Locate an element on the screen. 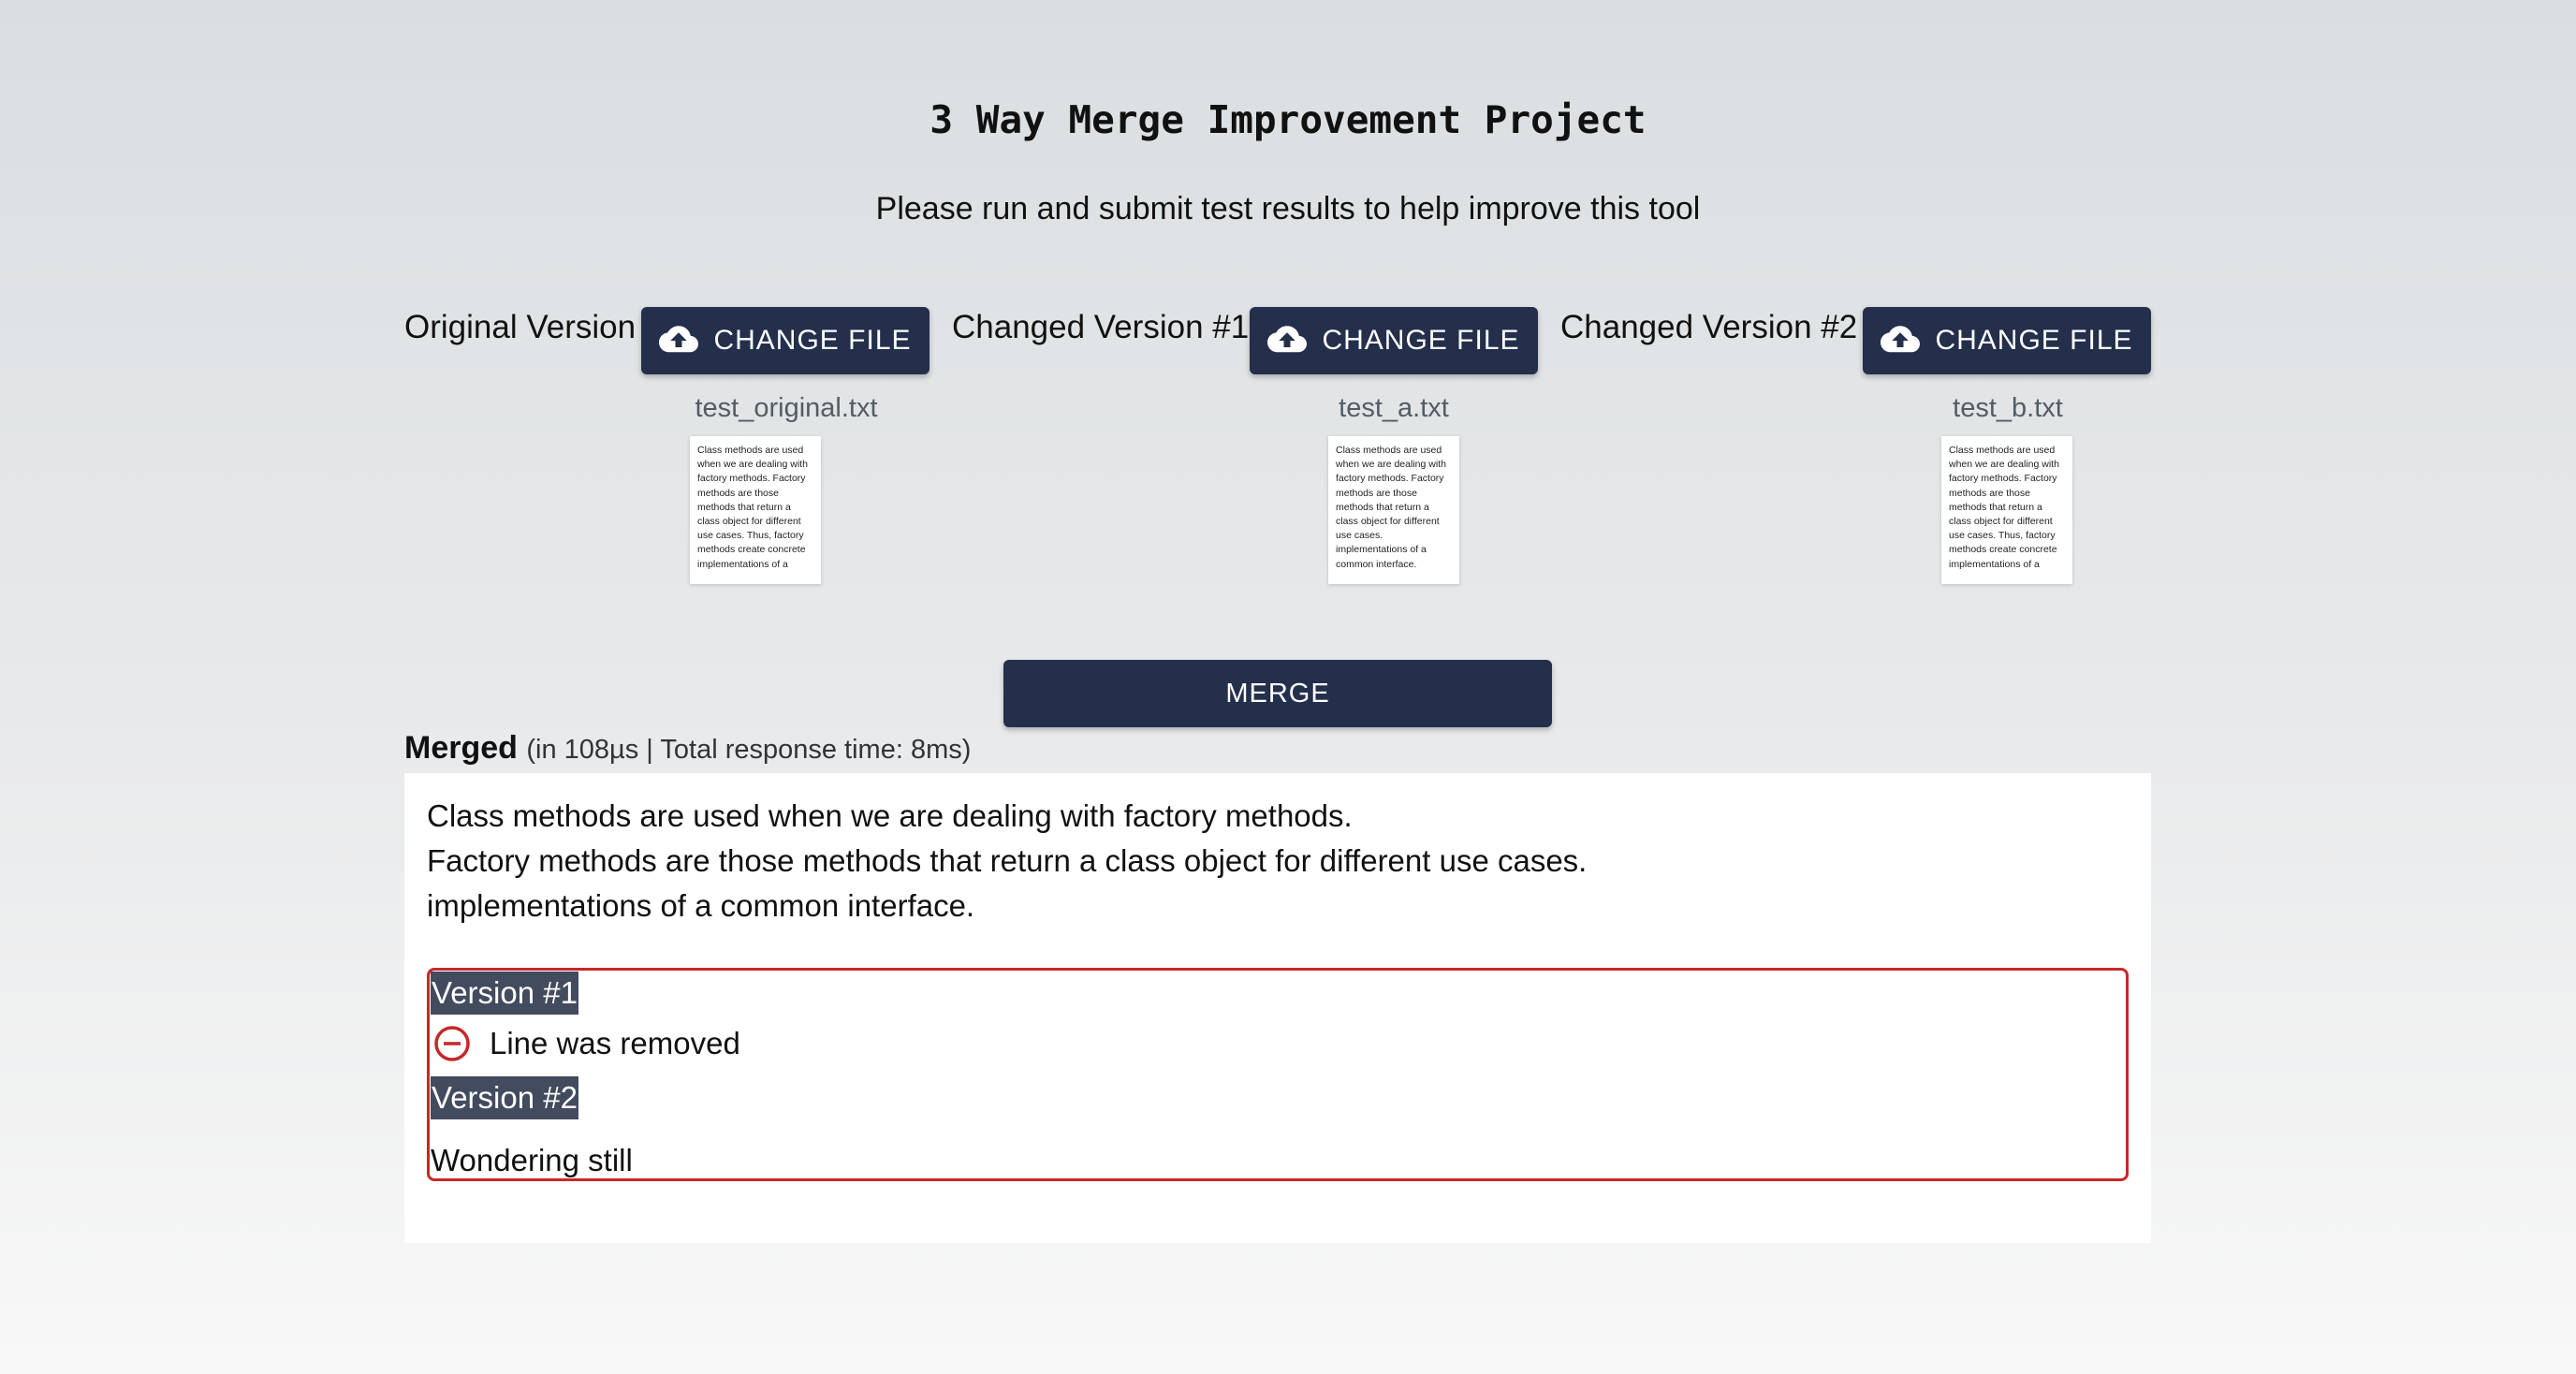  version-1-tag: Version #1 is located at coordinates (504, 993).